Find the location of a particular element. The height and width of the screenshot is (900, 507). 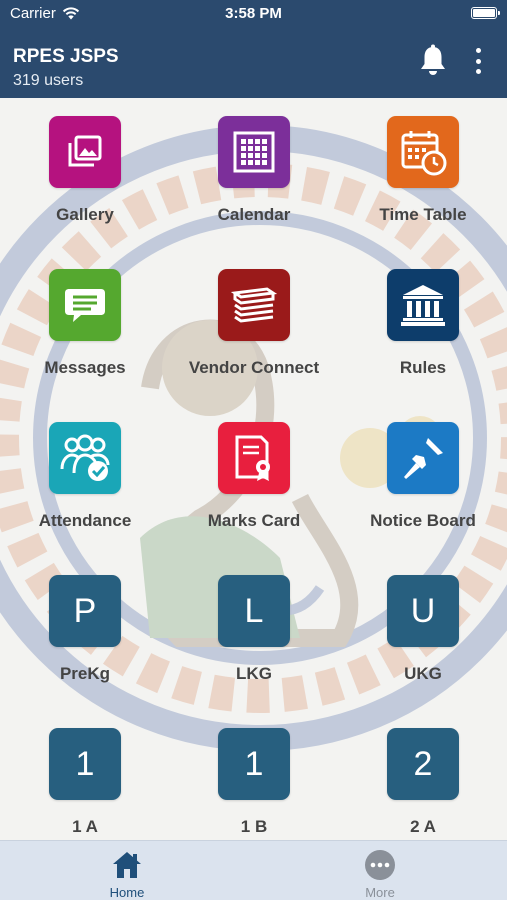

books-icon is located at coordinates (254, 305).